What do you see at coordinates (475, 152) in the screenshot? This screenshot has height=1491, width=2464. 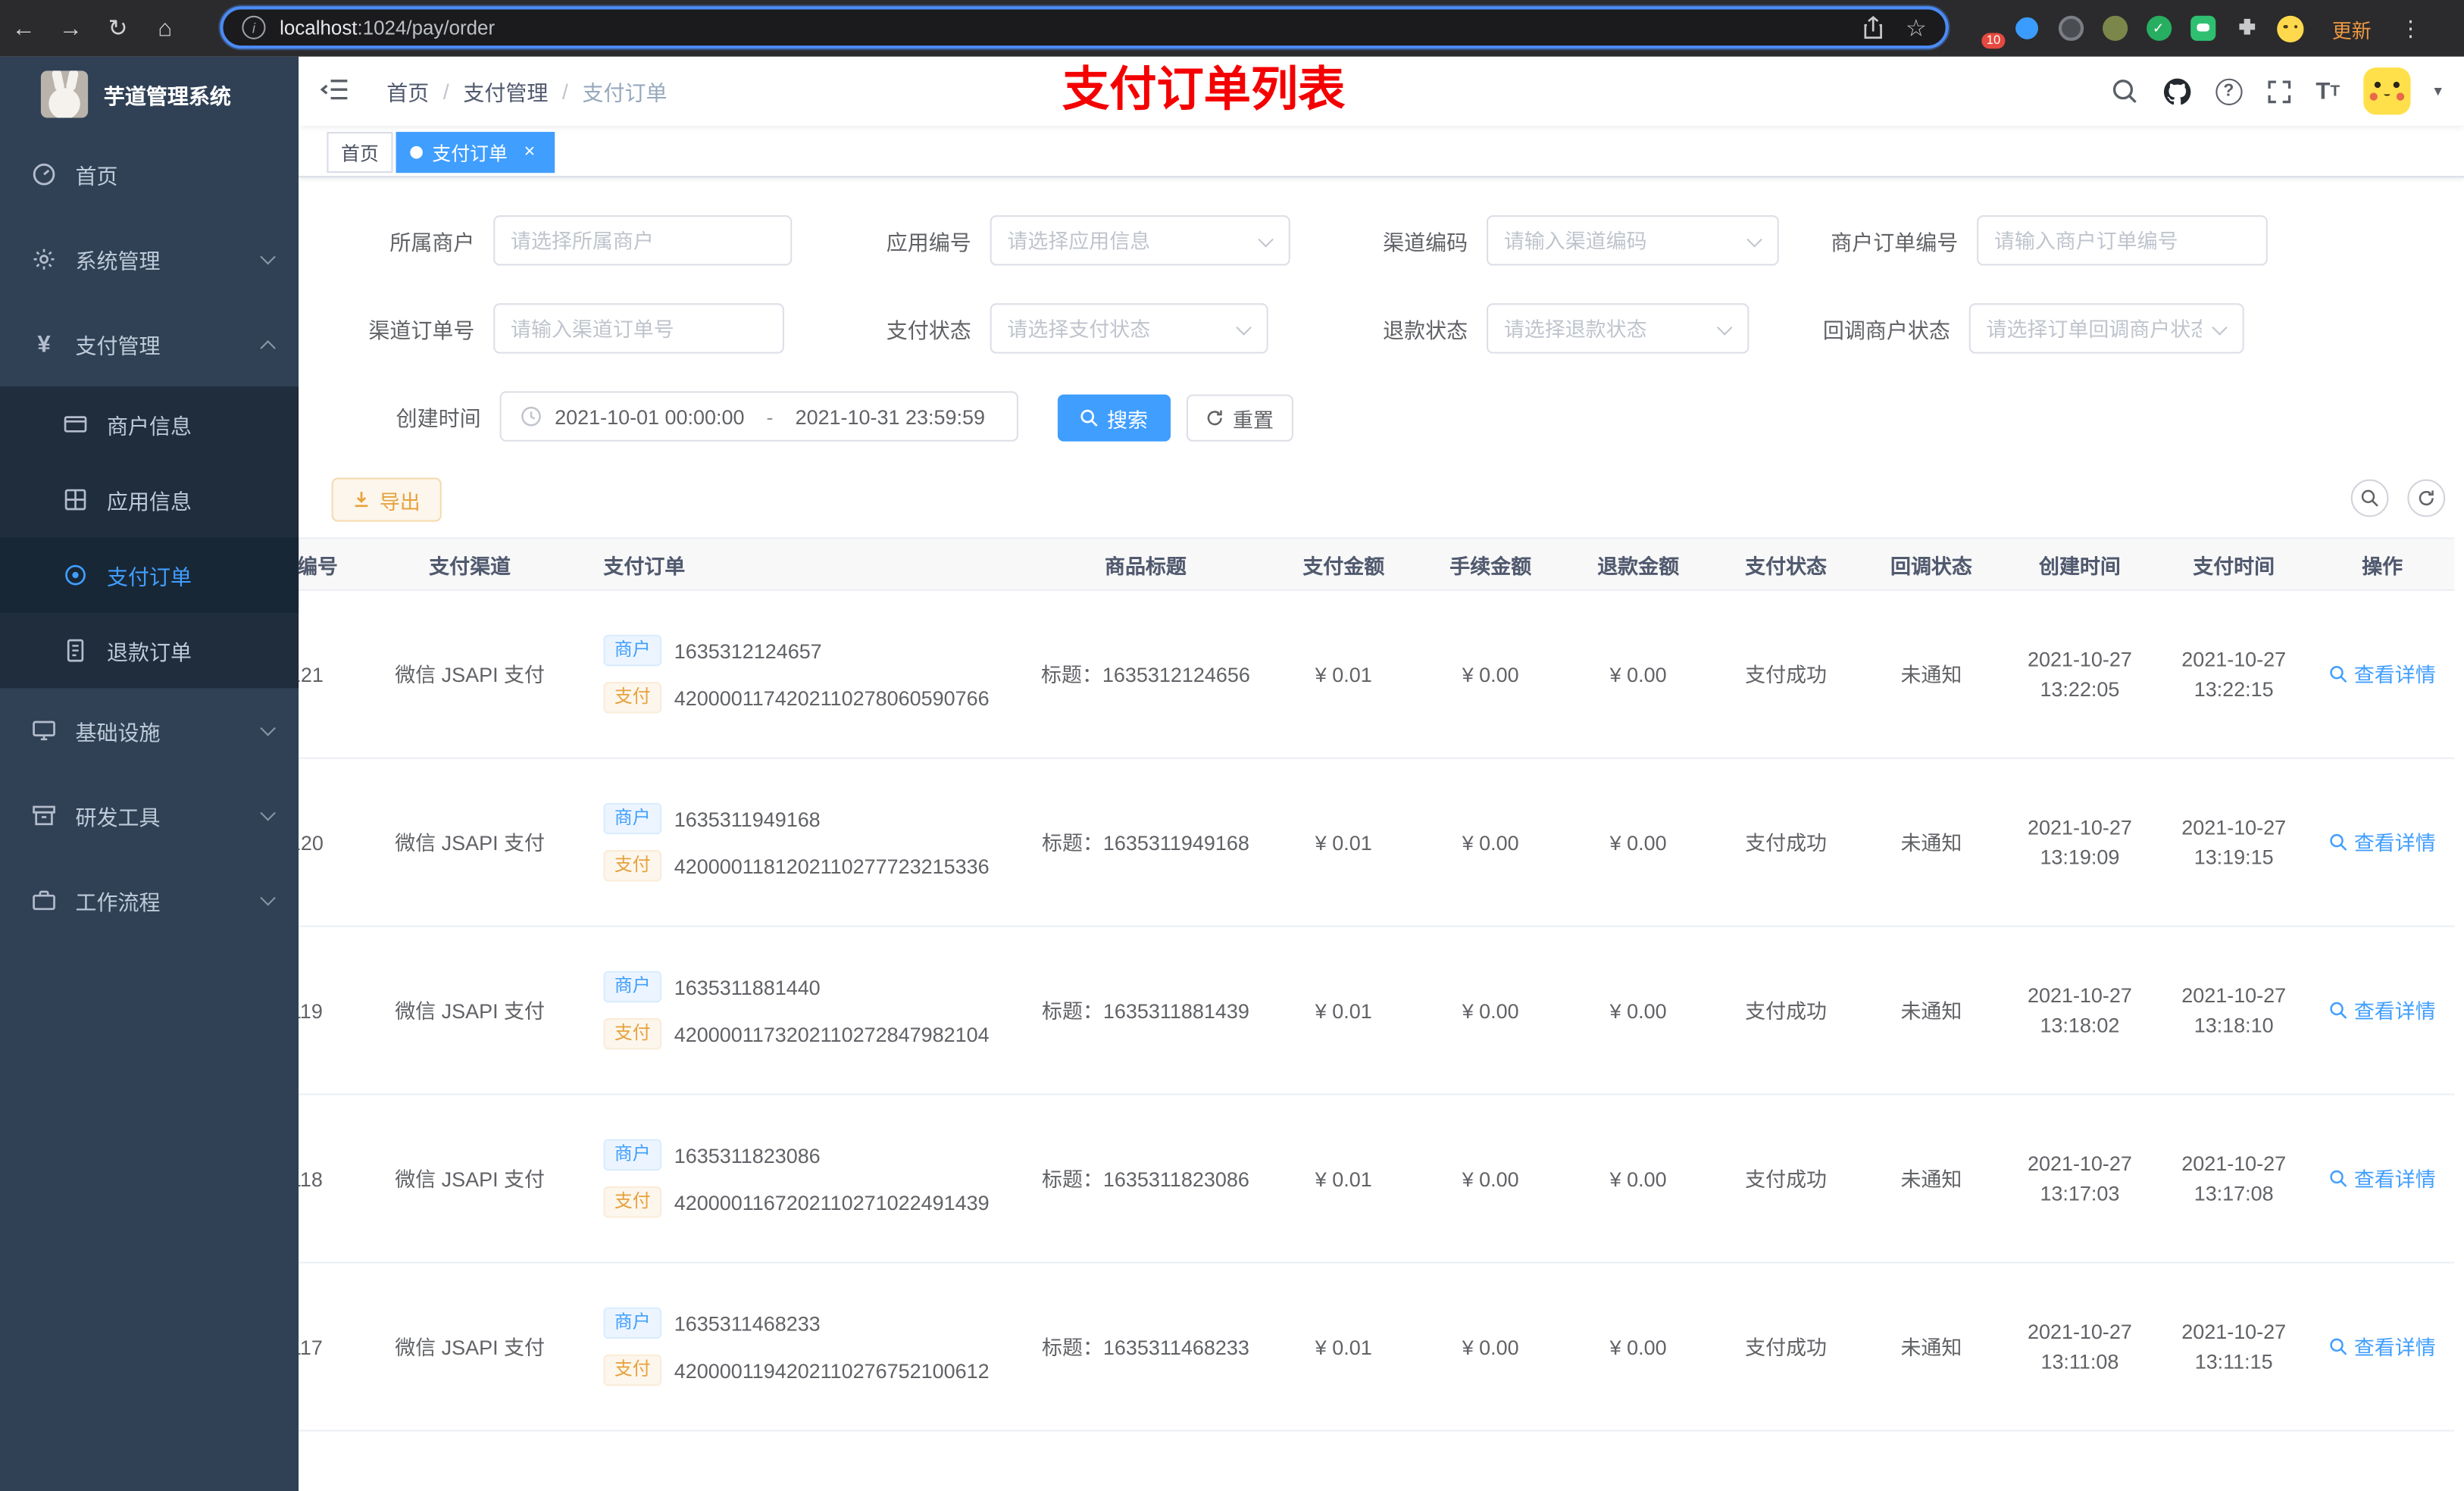 I see `tab-pay-order: 支付订单 ×` at bounding box center [475, 152].